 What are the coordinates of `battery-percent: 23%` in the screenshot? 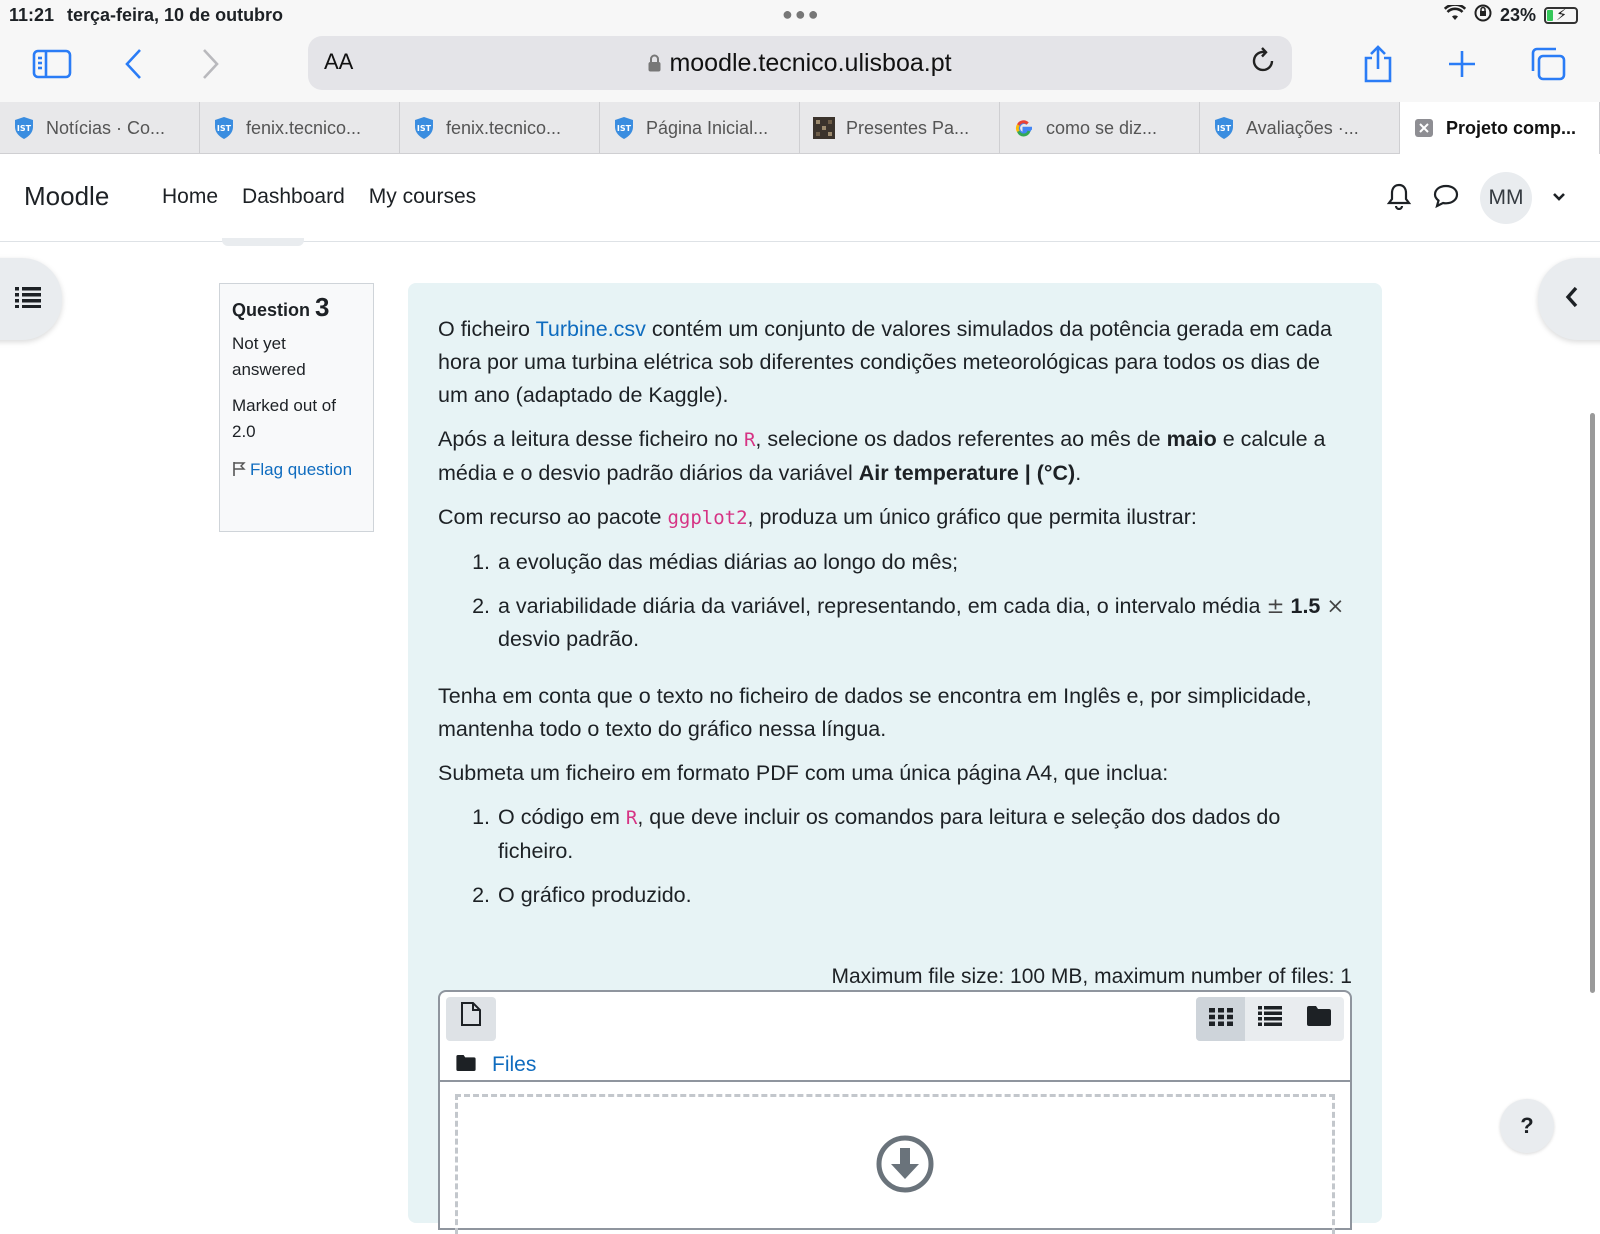 It's located at (1517, 15).